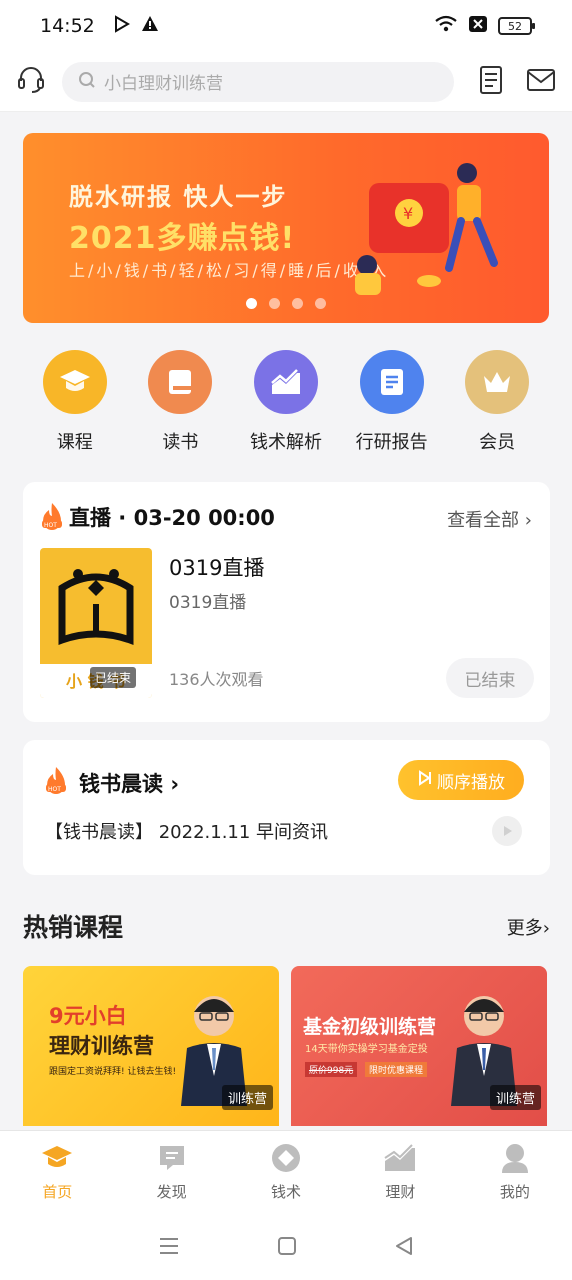  What do you see at coordinates (286, 1158) in the screenshot?
I see `coin-icon` at bounding box center [286, 1158].